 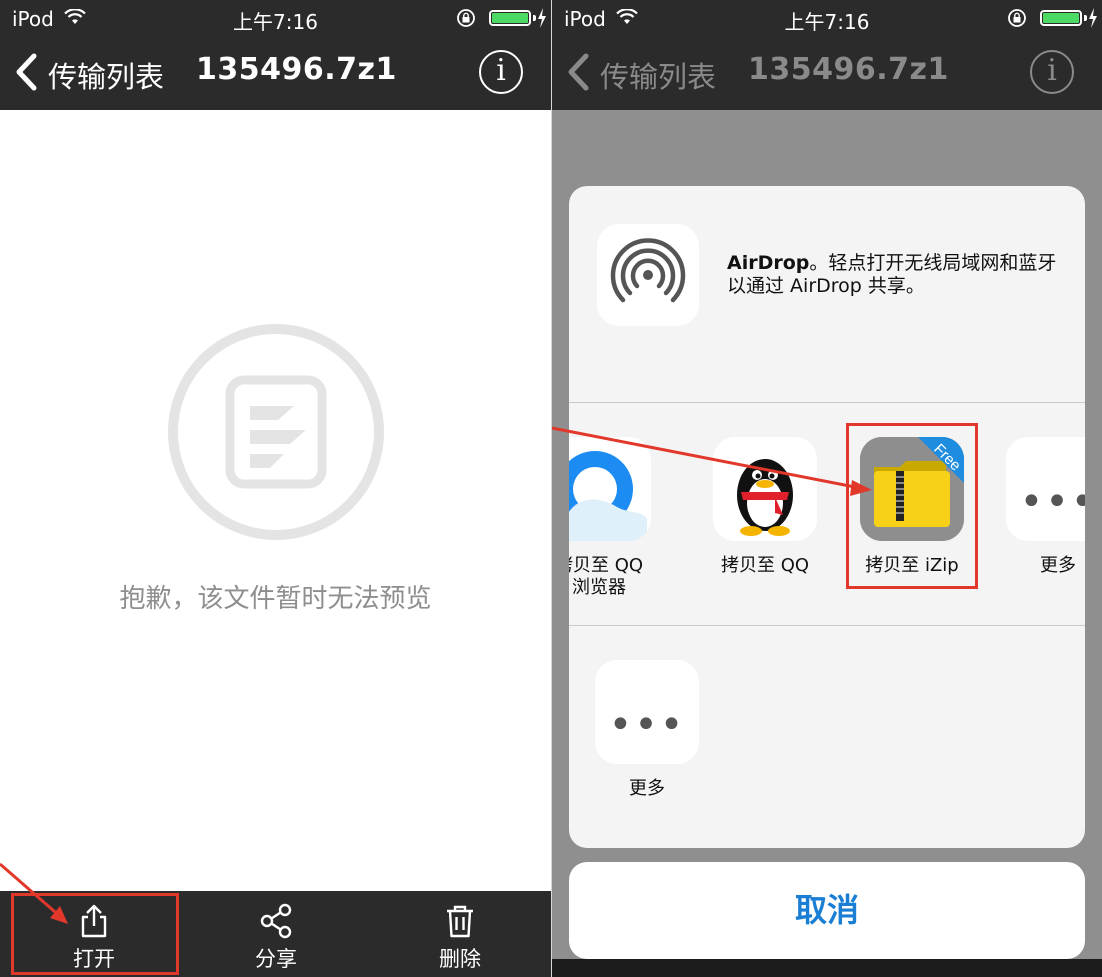 I want to click on airdrop-button, so click(x=648, y=275).